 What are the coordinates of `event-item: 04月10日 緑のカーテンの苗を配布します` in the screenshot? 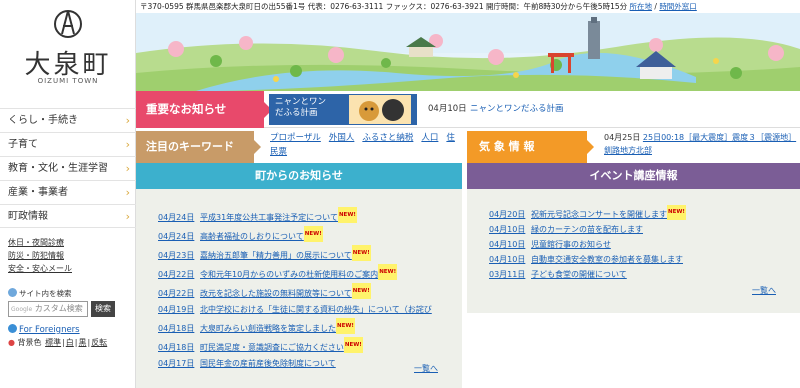 It's located at (639, 229).